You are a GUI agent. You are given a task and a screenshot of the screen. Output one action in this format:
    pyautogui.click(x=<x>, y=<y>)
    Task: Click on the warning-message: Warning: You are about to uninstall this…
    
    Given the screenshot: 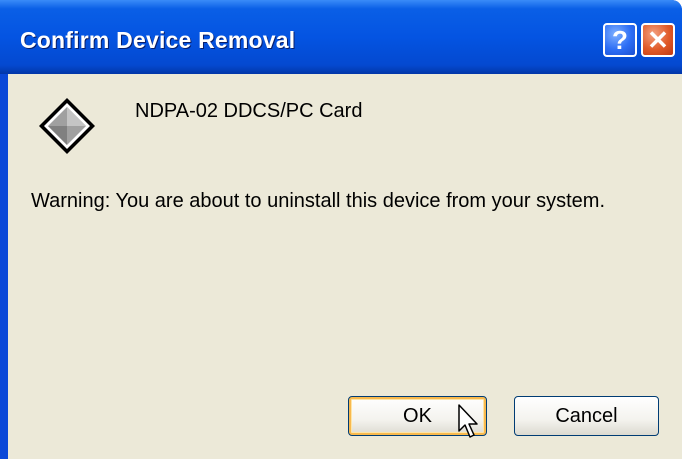 What is the action you would take?
    pyautogui.click(x=318, y=201)
    